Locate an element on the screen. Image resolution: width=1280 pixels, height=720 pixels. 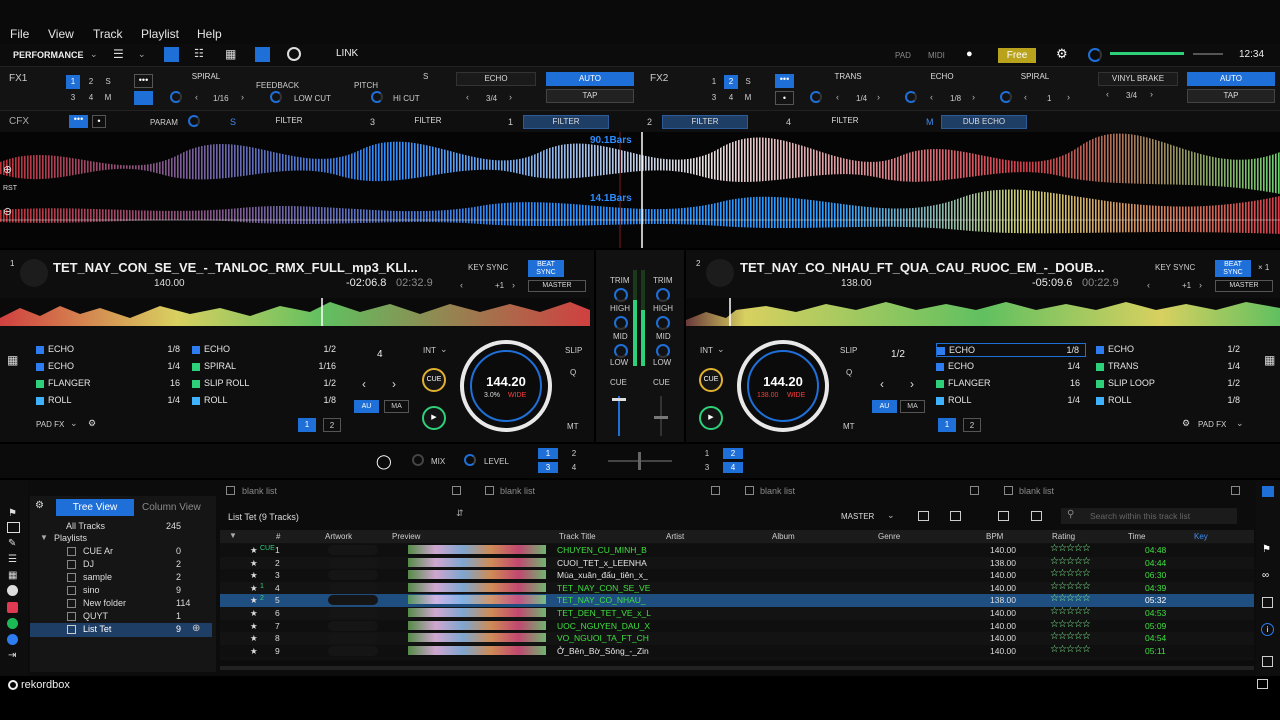
fx2-deck-1: 1 is located at coordinates (714, 82).